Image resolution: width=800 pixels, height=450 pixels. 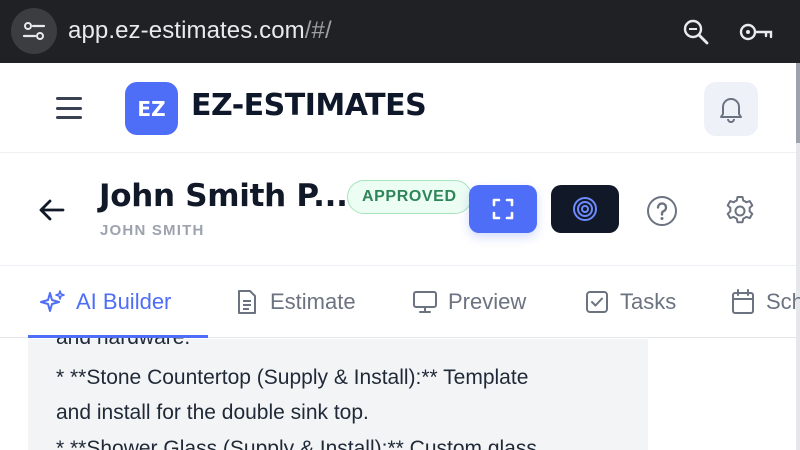 I want to click on expand-icon, so click(x=503, y=209).